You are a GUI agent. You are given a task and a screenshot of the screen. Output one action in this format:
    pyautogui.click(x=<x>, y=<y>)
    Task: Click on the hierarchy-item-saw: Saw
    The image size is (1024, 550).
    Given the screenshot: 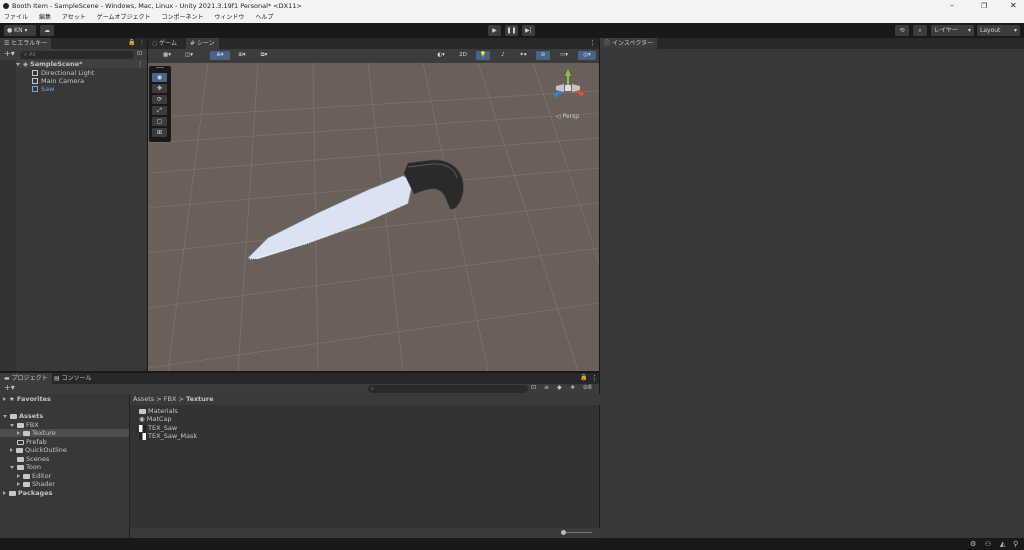 What is the action you would take?
    pyautogui.click(x=43, y=89)
    